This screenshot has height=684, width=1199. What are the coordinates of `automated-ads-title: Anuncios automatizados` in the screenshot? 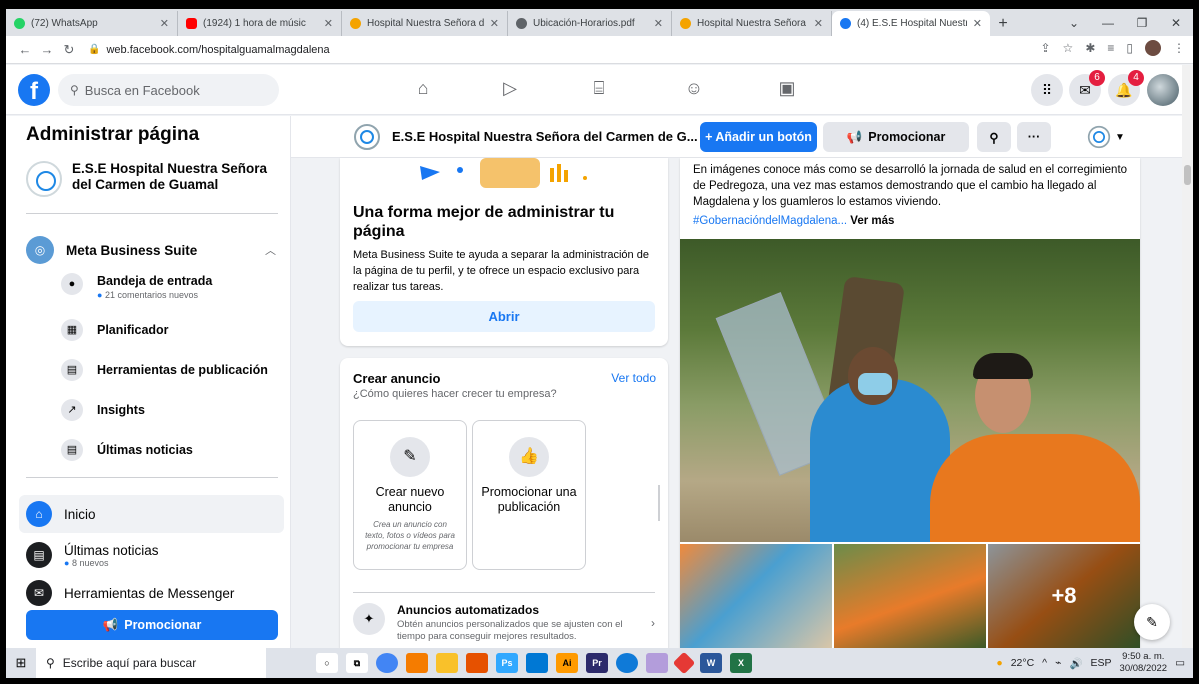 It's located at (468, 610).